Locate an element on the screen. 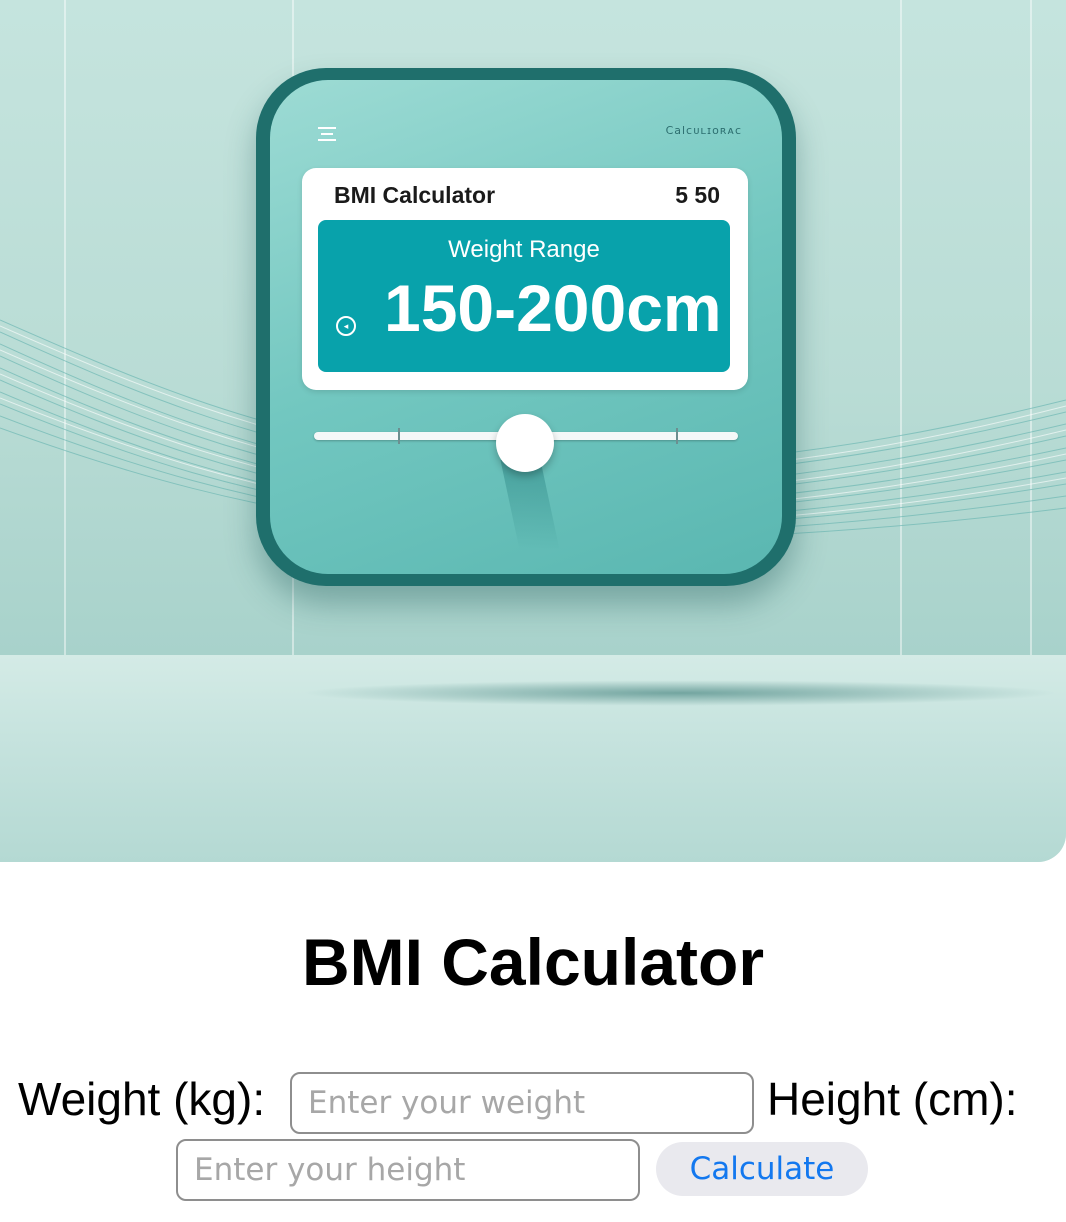  weight-label: Weight (kg): is located at coordinates (142, 1099).